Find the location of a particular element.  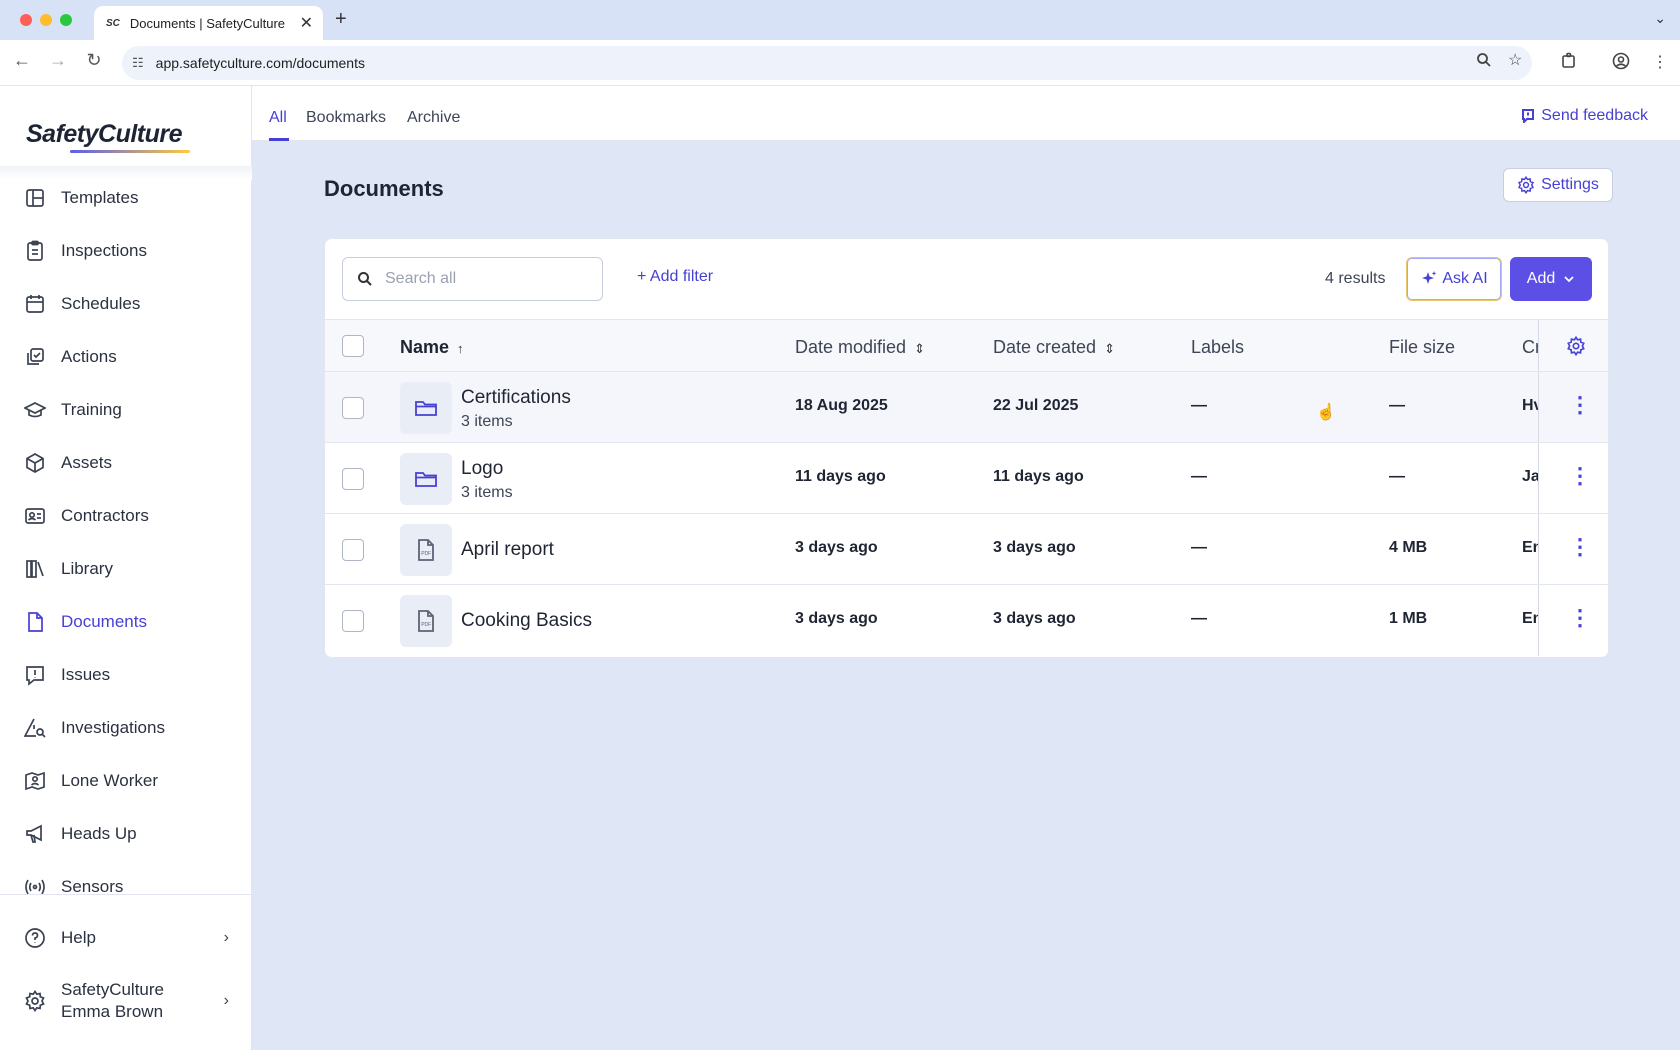

sidebar-item-contractors: Contractors is located at coordinates (125, 516).